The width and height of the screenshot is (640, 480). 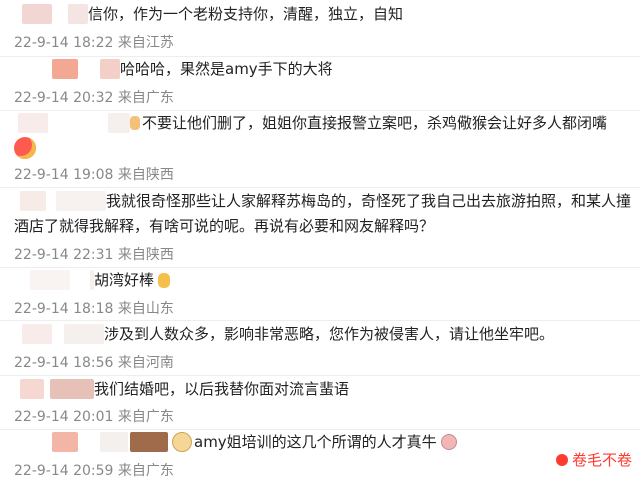 What do you see at coordinates (601, 460) in the screenshot?
I see `watermark-text: 卷毛不卷` at bounding box center [601, 460].